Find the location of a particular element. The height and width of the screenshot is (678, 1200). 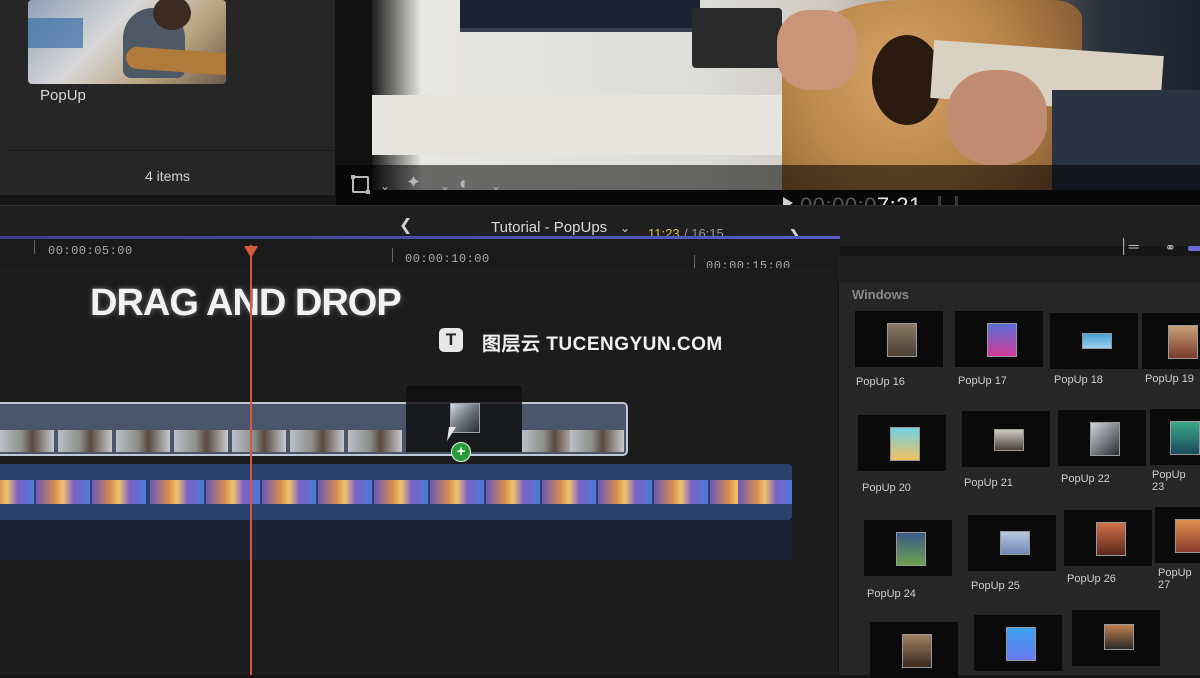

playhead is located at coordinates (251, 460).